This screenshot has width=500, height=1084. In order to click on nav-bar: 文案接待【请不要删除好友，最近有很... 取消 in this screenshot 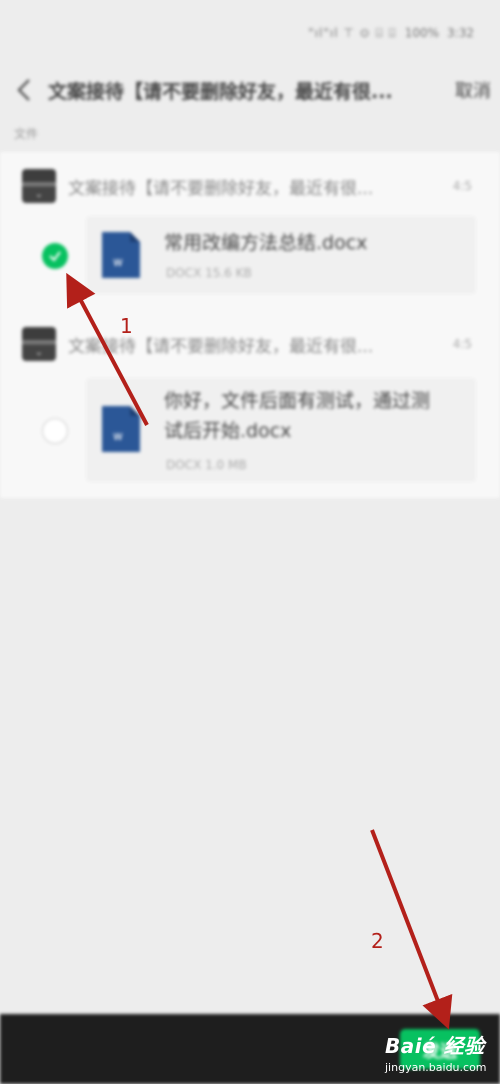, I will do `click(250, 90)`.